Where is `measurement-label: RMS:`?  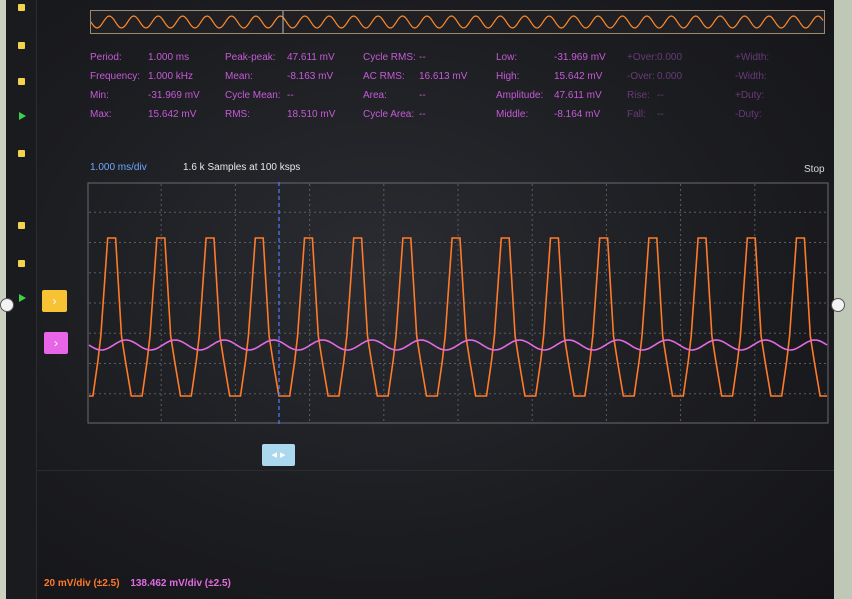 measurement-label: RMS: is located at coordinates (237, 114).